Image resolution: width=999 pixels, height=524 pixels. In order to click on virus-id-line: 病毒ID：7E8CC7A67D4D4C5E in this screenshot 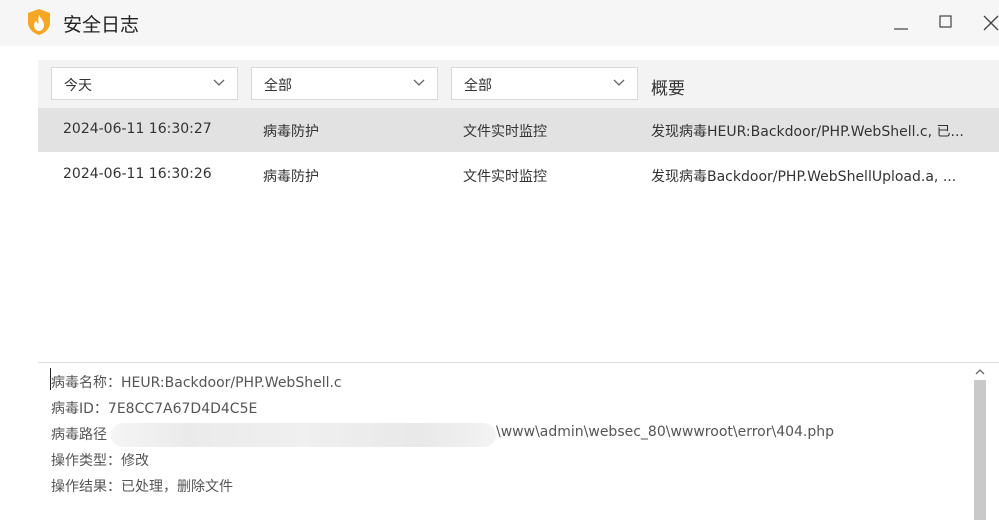, I will do `click(154, 408)`.